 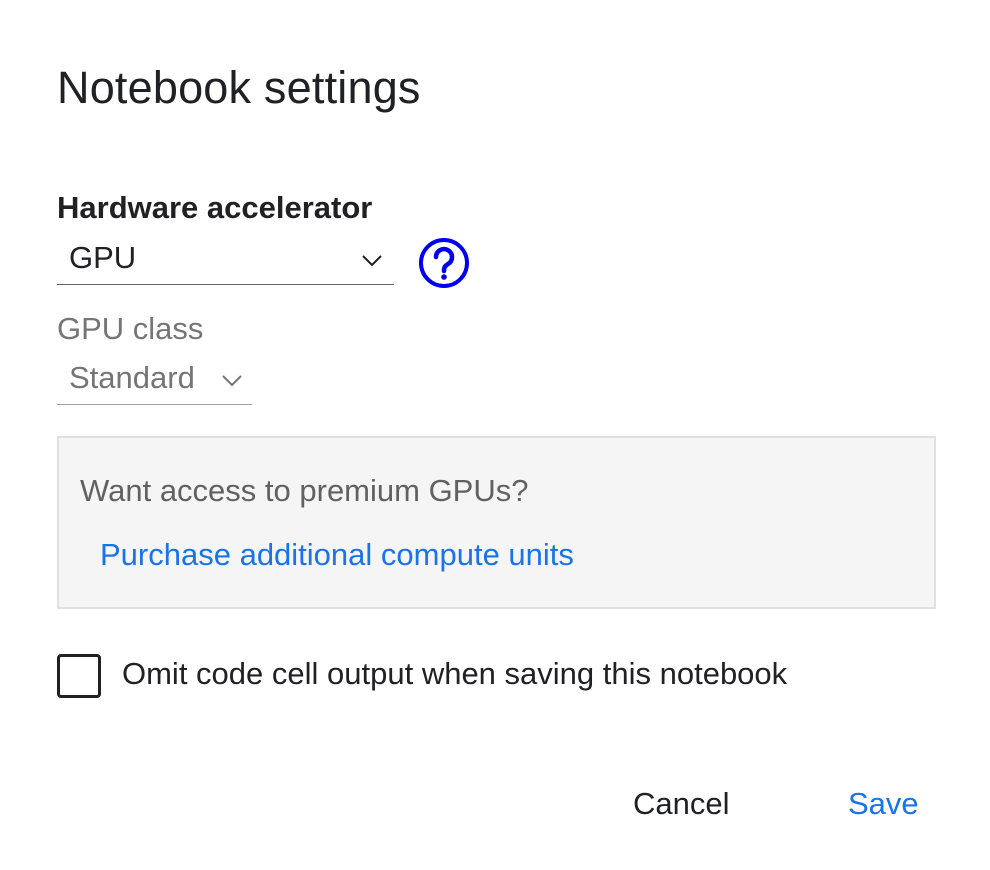 What do you see at coordinates (304, 490) in the screenshot?
I see `premium-gpu-promo-text: Want access to premium GPUs?` at bounding box center [304, 490].